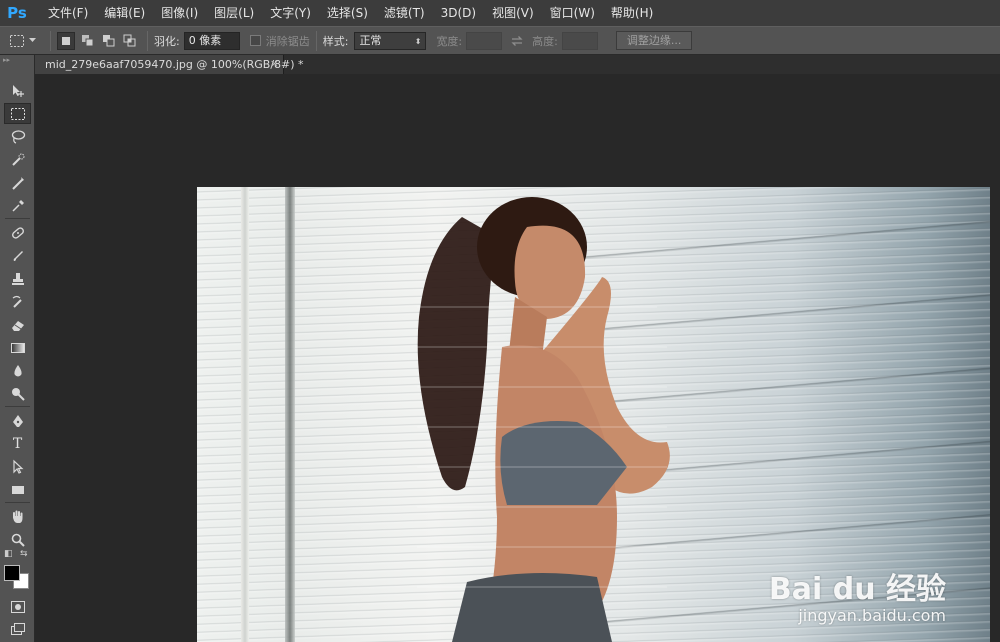  I want to click on swap-colors-icon: ⇆, so click(24, 554).